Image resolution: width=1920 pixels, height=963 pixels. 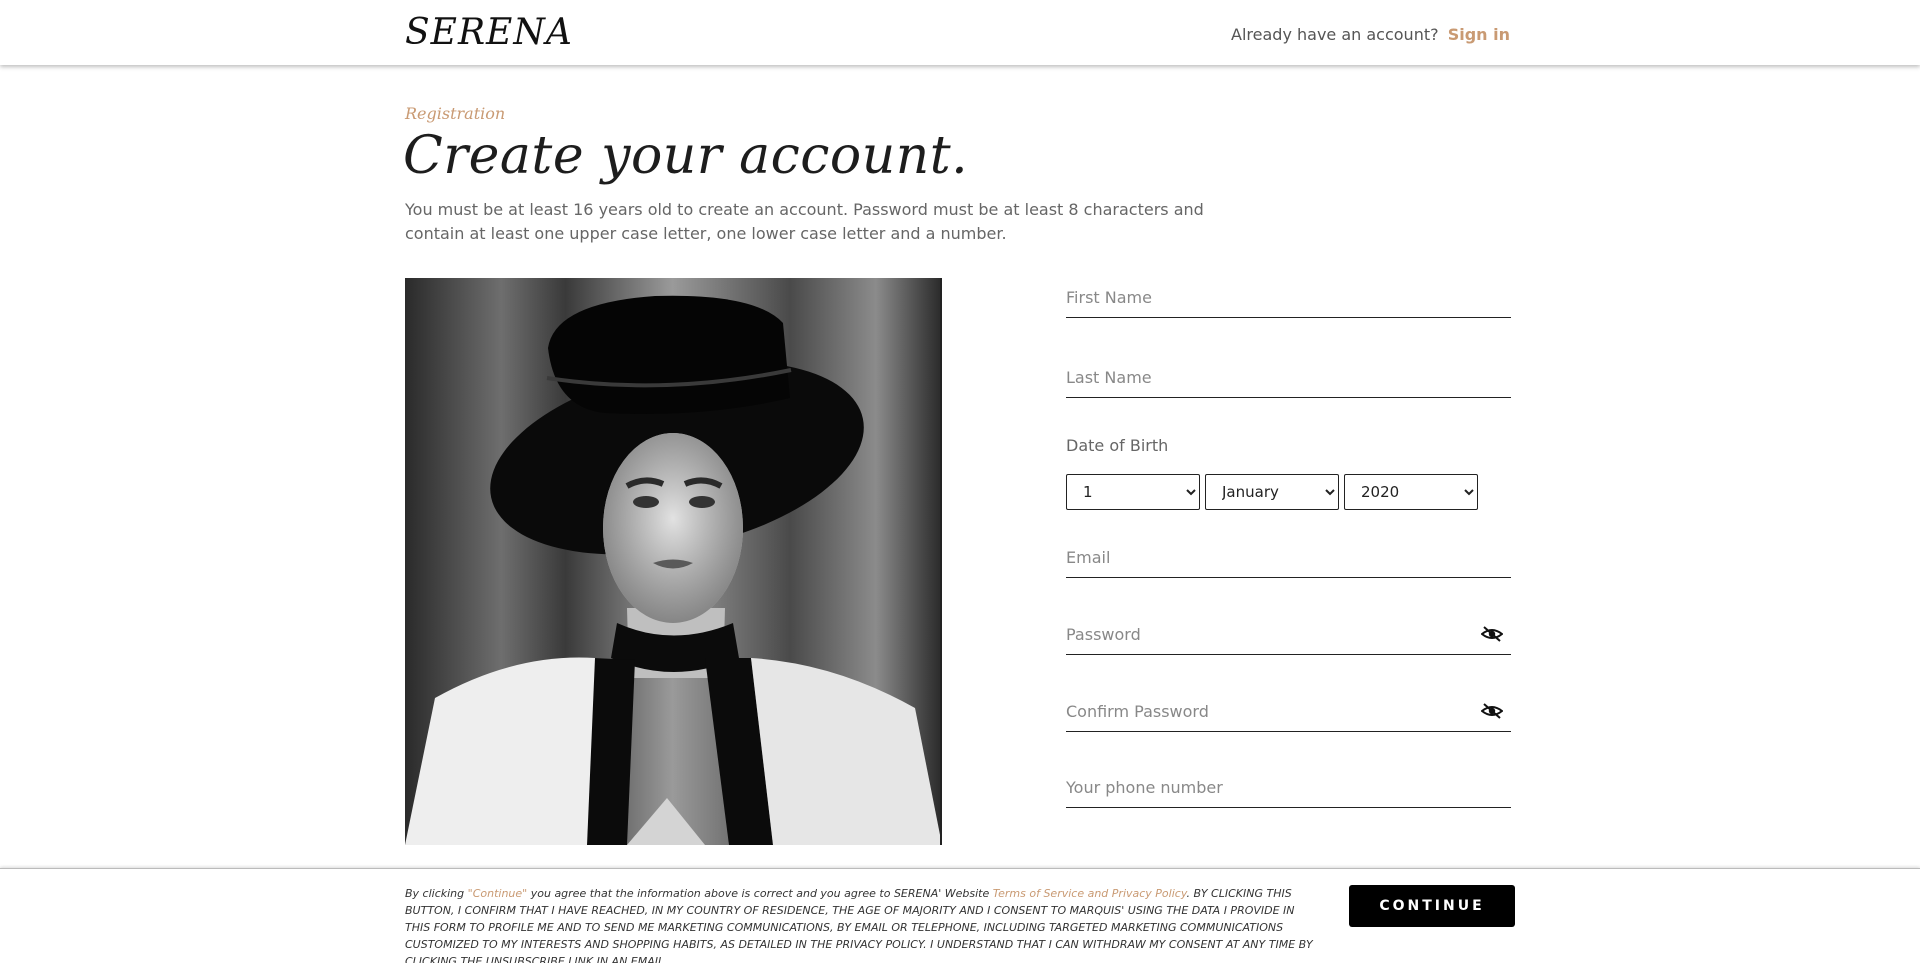 What do you see at coordinates (436, 893) in the screenshot?
I see `legal-text-part: By clicking` at bounding box center [436, 893].